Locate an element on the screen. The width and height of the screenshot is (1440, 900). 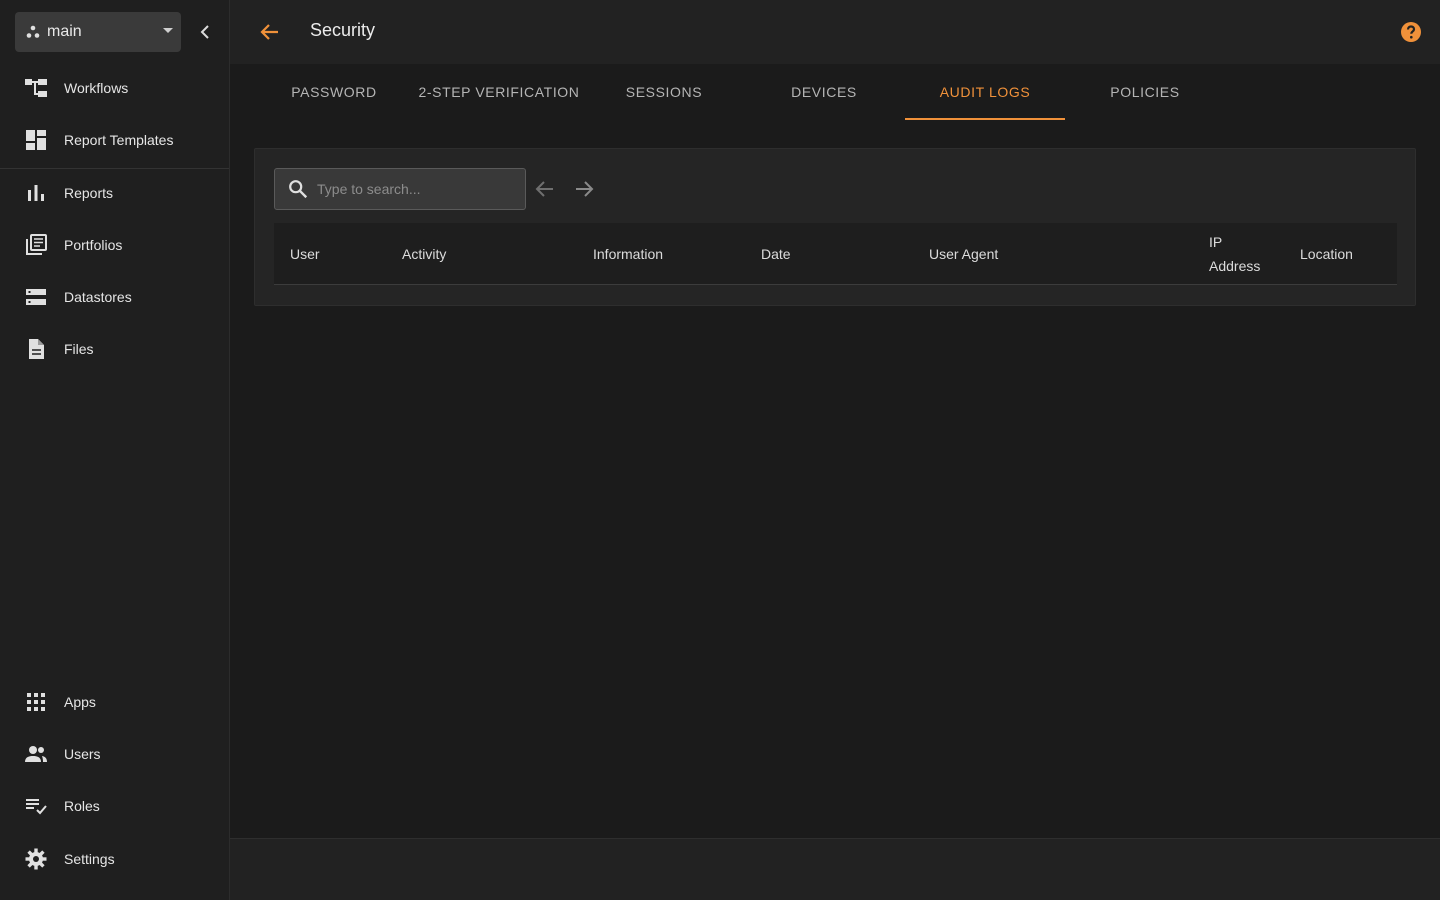
sidebar-item-apps: Apps is located at coordinates (114, 702).